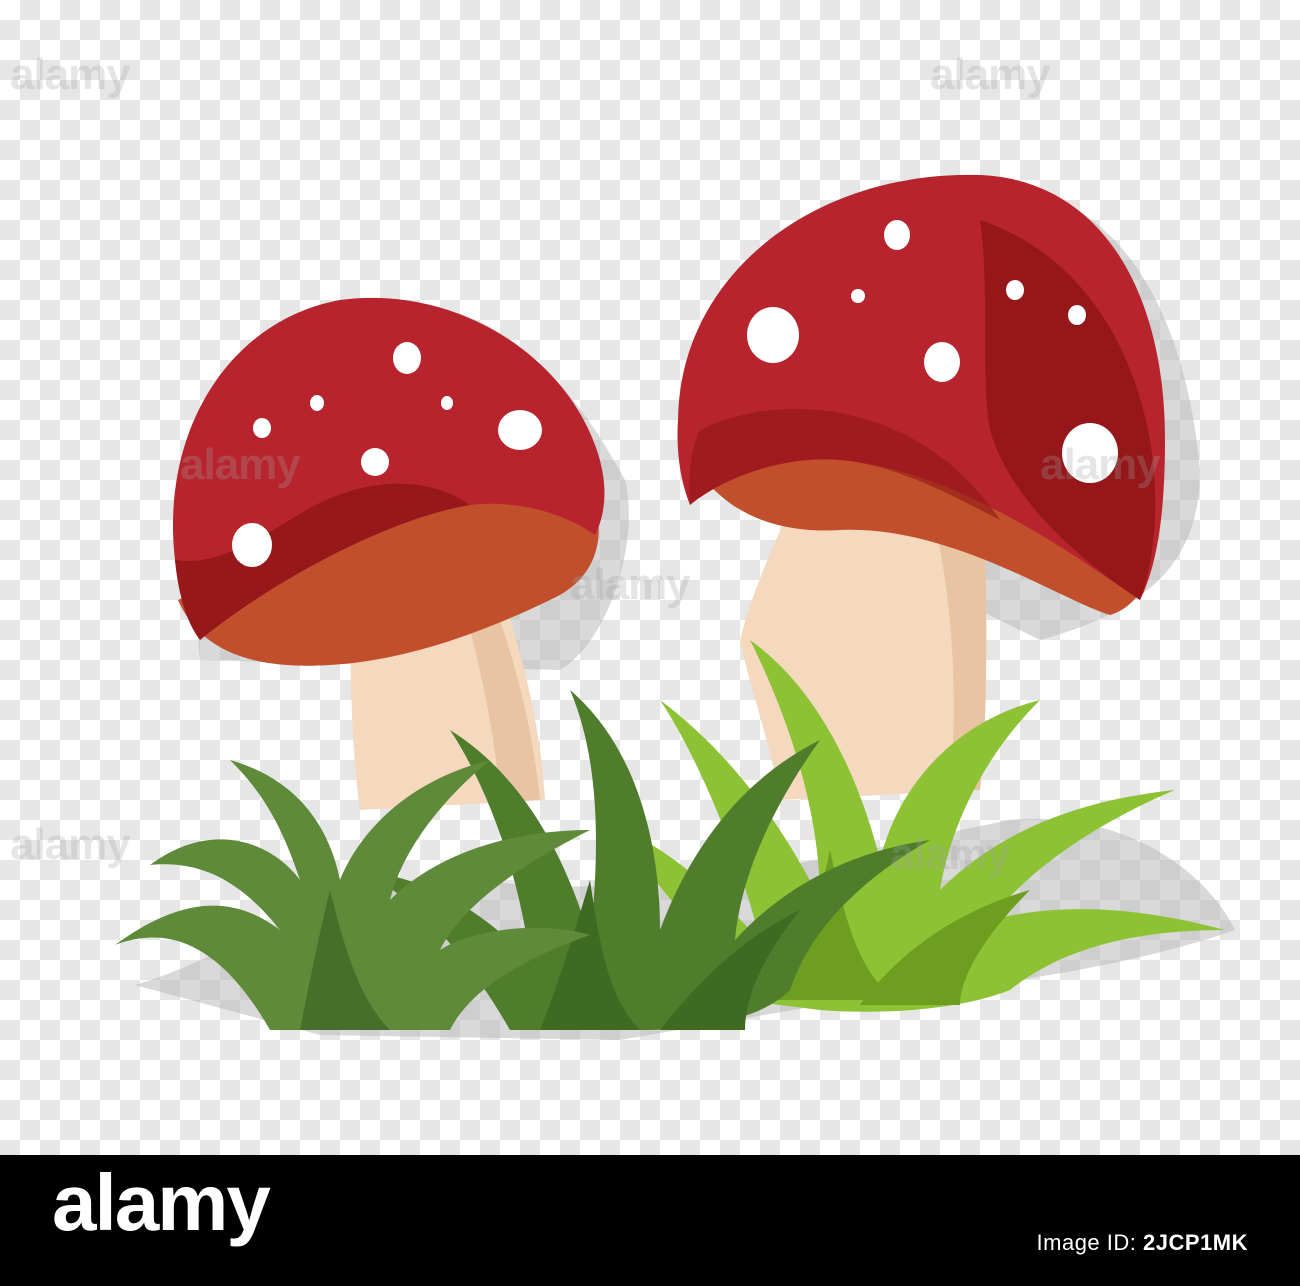 Image resolution: width=1300 pixels, height=1286 pixels. What do you see at coordinates (1195, 1242) in the screenshot?
I see `image-id-value: 2JCP1MK` at bounding box center [1195, 1242].